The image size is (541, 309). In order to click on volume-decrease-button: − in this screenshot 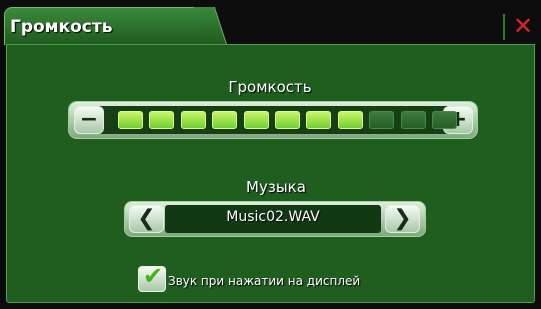, I will do `click(89, 120)`.